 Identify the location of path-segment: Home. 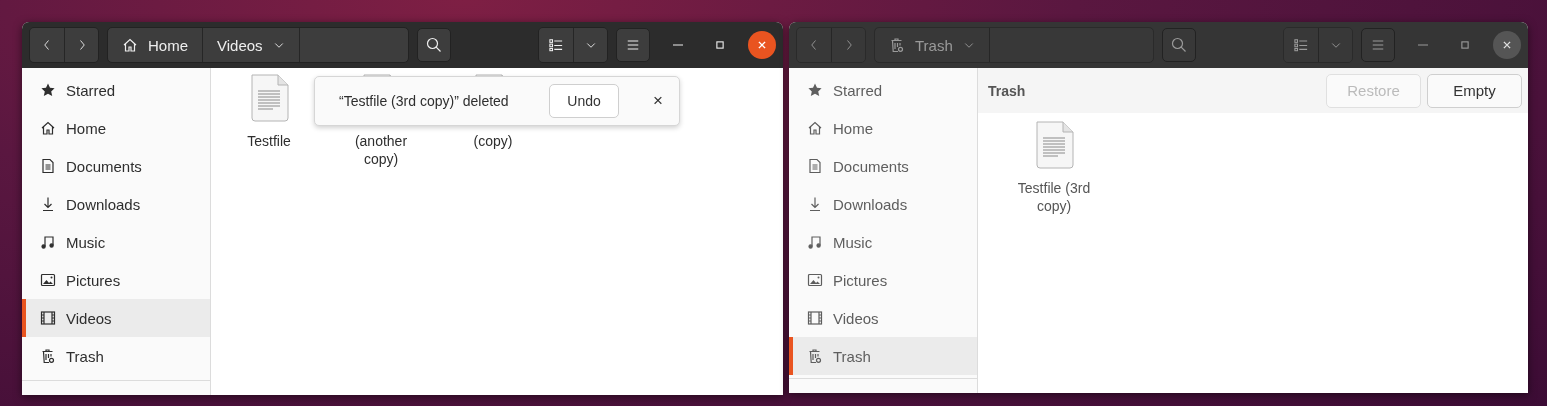
(155, 45).